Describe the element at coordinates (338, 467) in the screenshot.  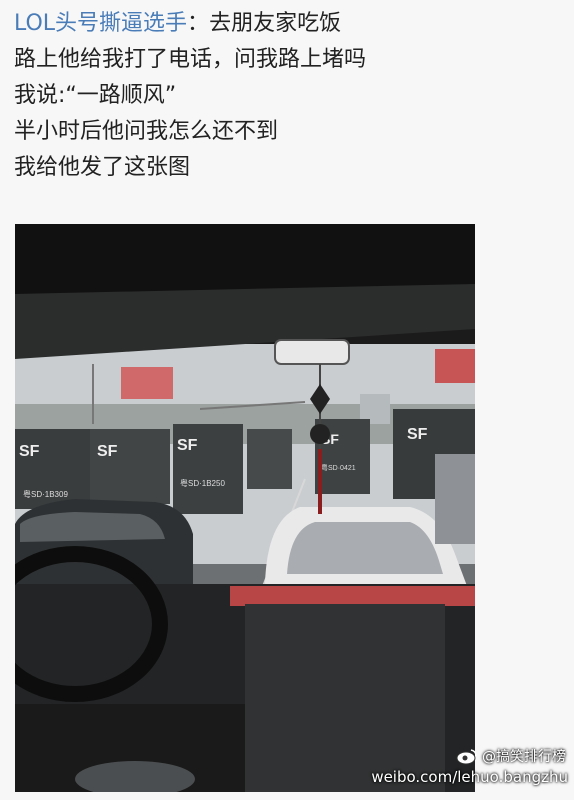
I see `truck-5-plate: 粤SD·0421` at that location.